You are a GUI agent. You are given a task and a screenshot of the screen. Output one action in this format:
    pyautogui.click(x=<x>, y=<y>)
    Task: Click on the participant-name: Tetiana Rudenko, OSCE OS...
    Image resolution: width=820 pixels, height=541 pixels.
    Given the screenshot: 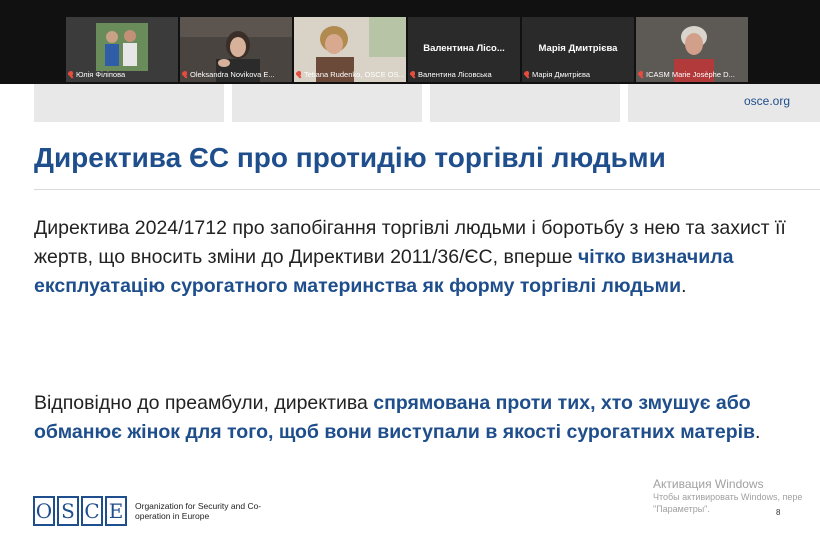 What is the action you would take?
    pyautogui.click(x=350, y=74)
    